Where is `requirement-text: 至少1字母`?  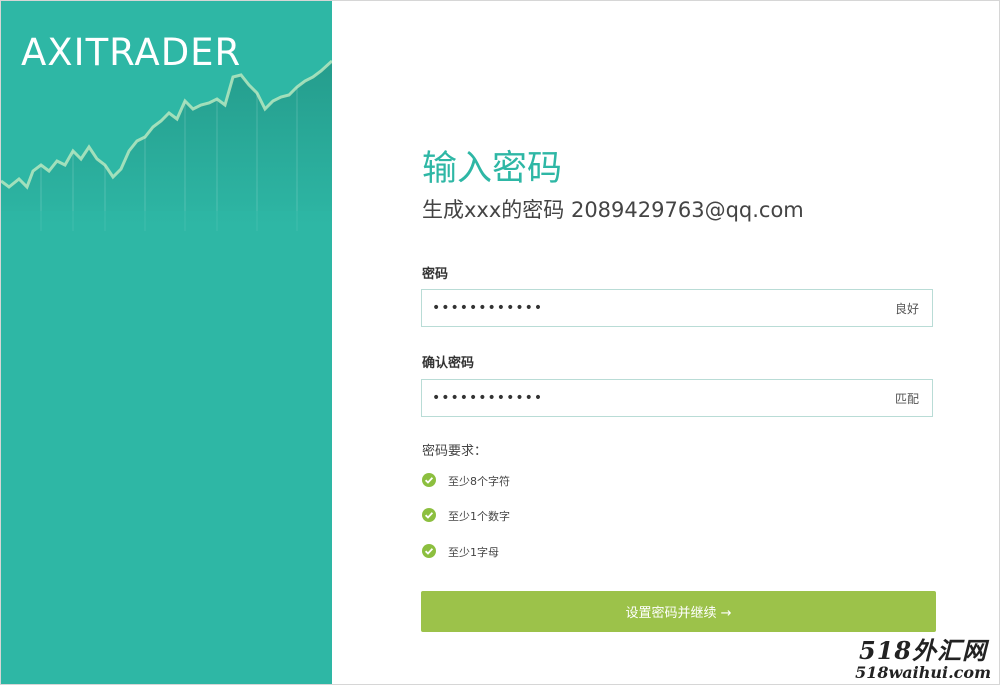
requirement-text: 至少1字母 is located at coordinates (473, 552).